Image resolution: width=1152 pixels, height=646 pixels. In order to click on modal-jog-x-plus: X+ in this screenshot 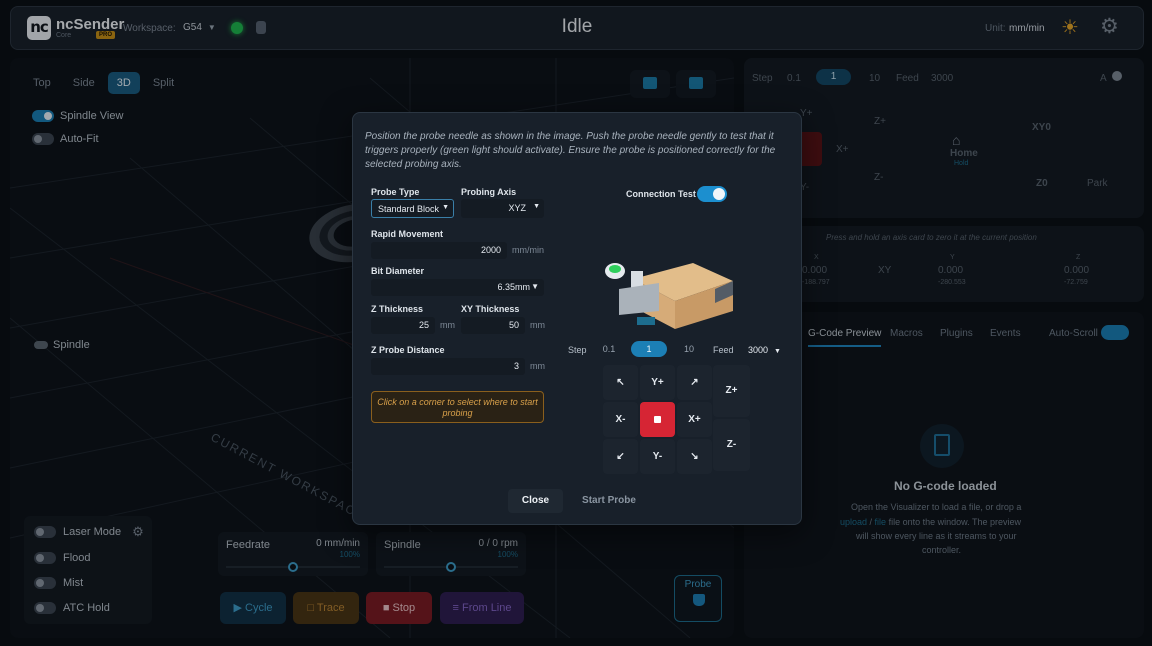, I will do `click(694, 419)`.